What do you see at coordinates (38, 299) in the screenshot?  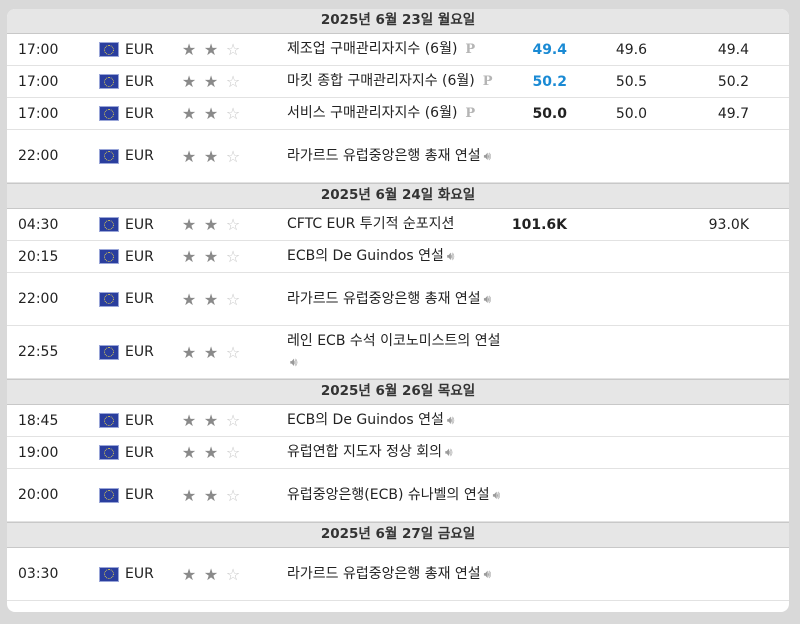 I see `event-time: 22:00` at bounding box center [38, 299].